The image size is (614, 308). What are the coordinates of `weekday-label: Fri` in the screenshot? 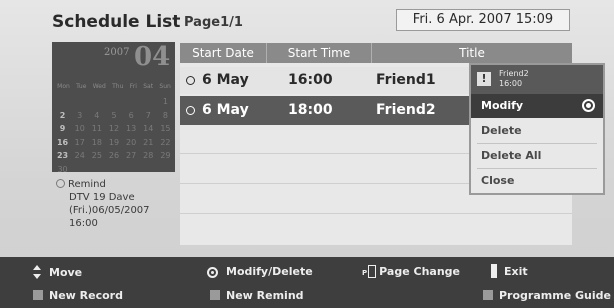 It's located at (133, 86).